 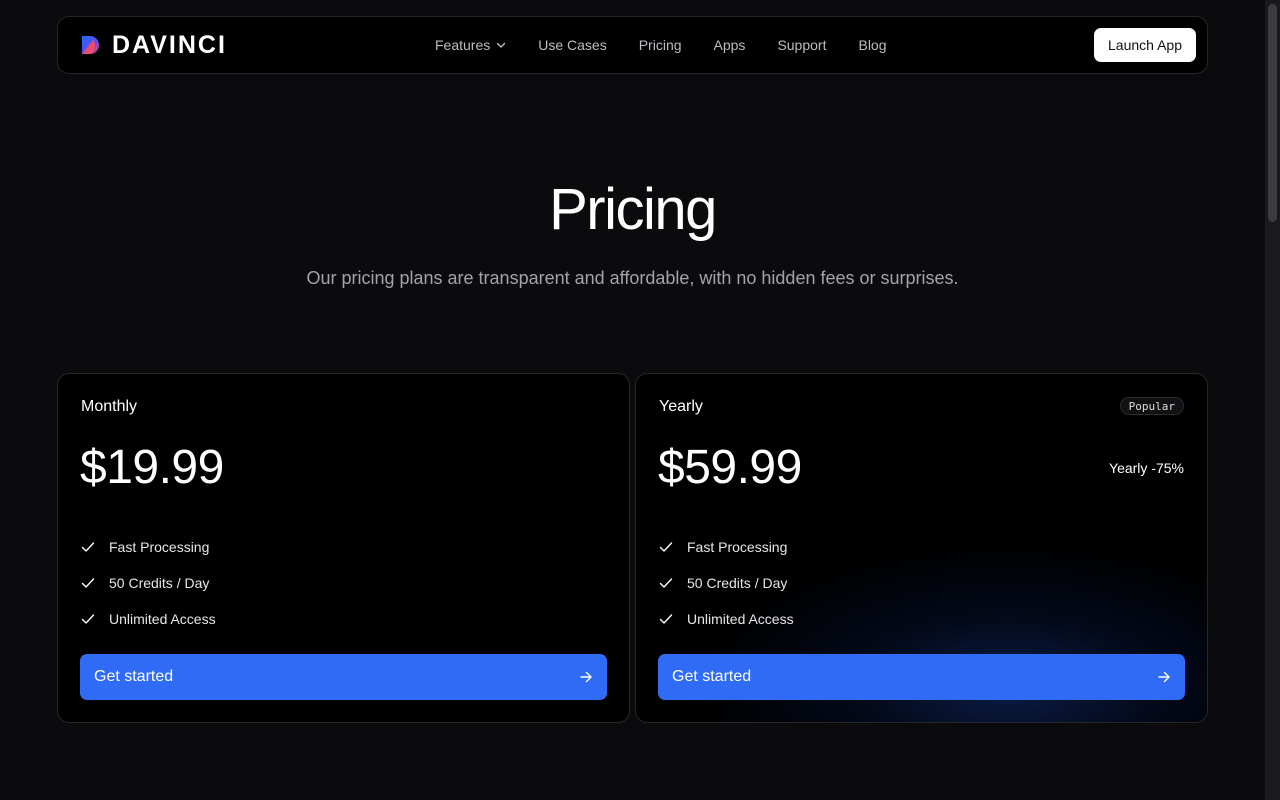 I want to click on get-started-button-monthly: Get started, so click(x=343, y=677).